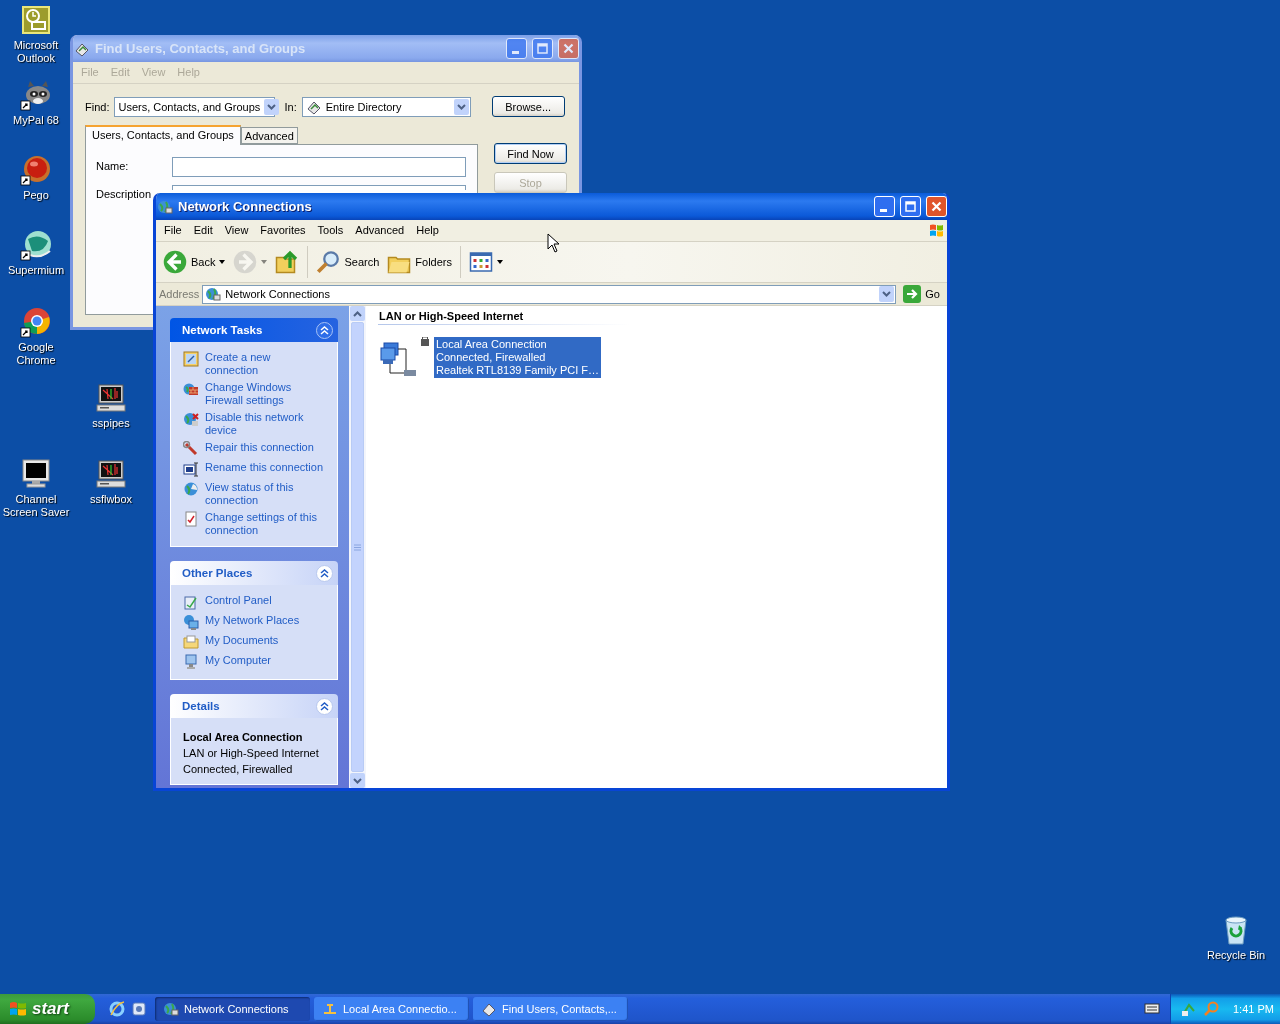 The width and height of the screenshot is (1280, 1024). I want to click on menu-item: File, so click(173, 230).